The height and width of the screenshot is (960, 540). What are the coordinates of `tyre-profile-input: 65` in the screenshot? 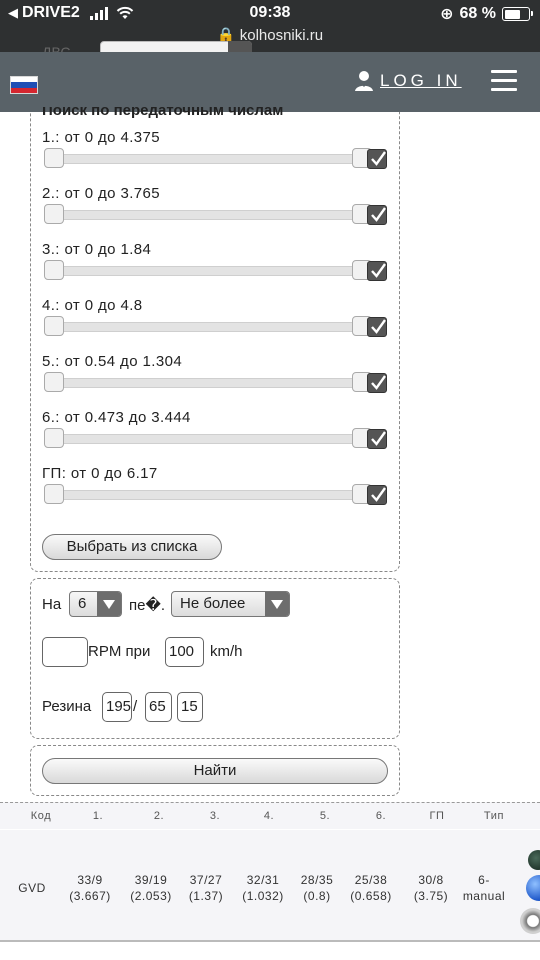 It's located at (158, 707).